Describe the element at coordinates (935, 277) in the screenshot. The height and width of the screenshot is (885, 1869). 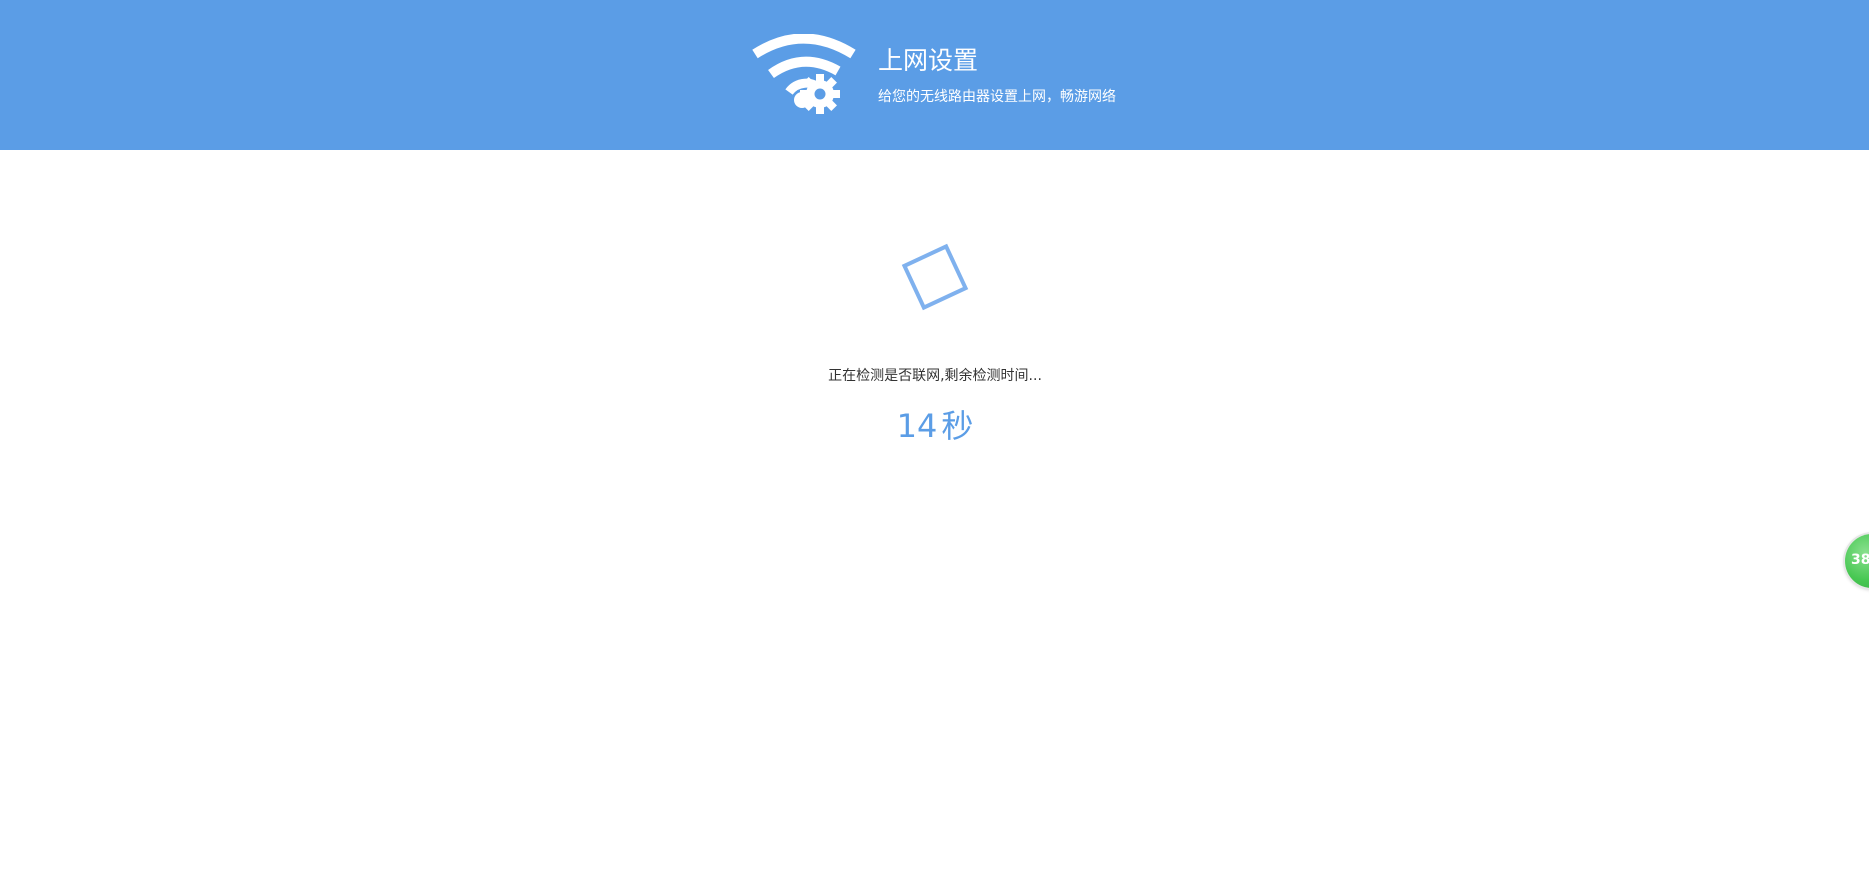
I see `rotating-square-loader-icon` at that location.